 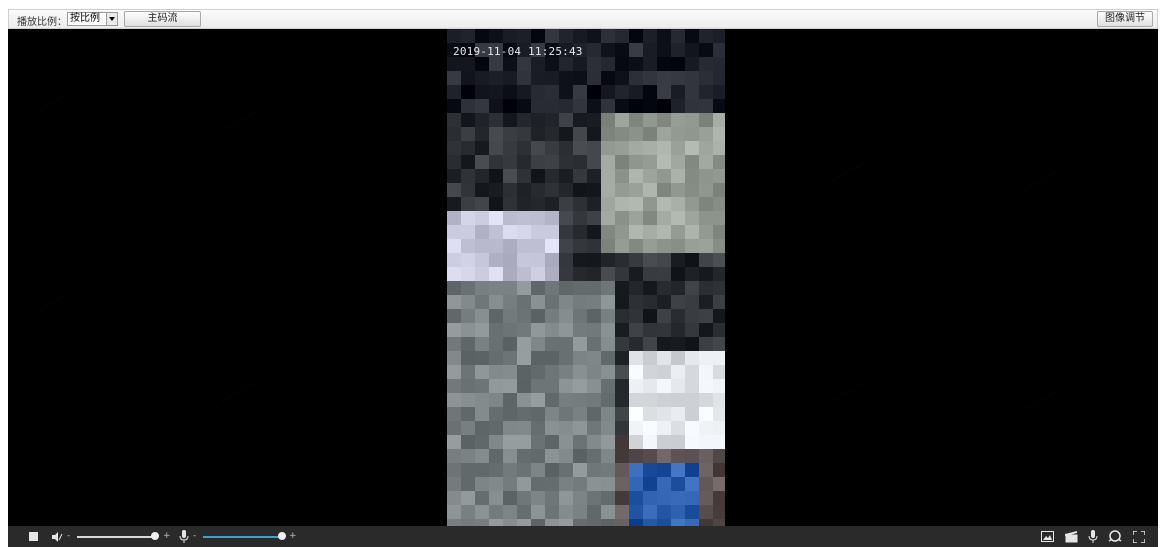 What do you see at coordinates (242, 537) in the screenshot?
I see `mic-slider-track` at bounding box center [242, 537].